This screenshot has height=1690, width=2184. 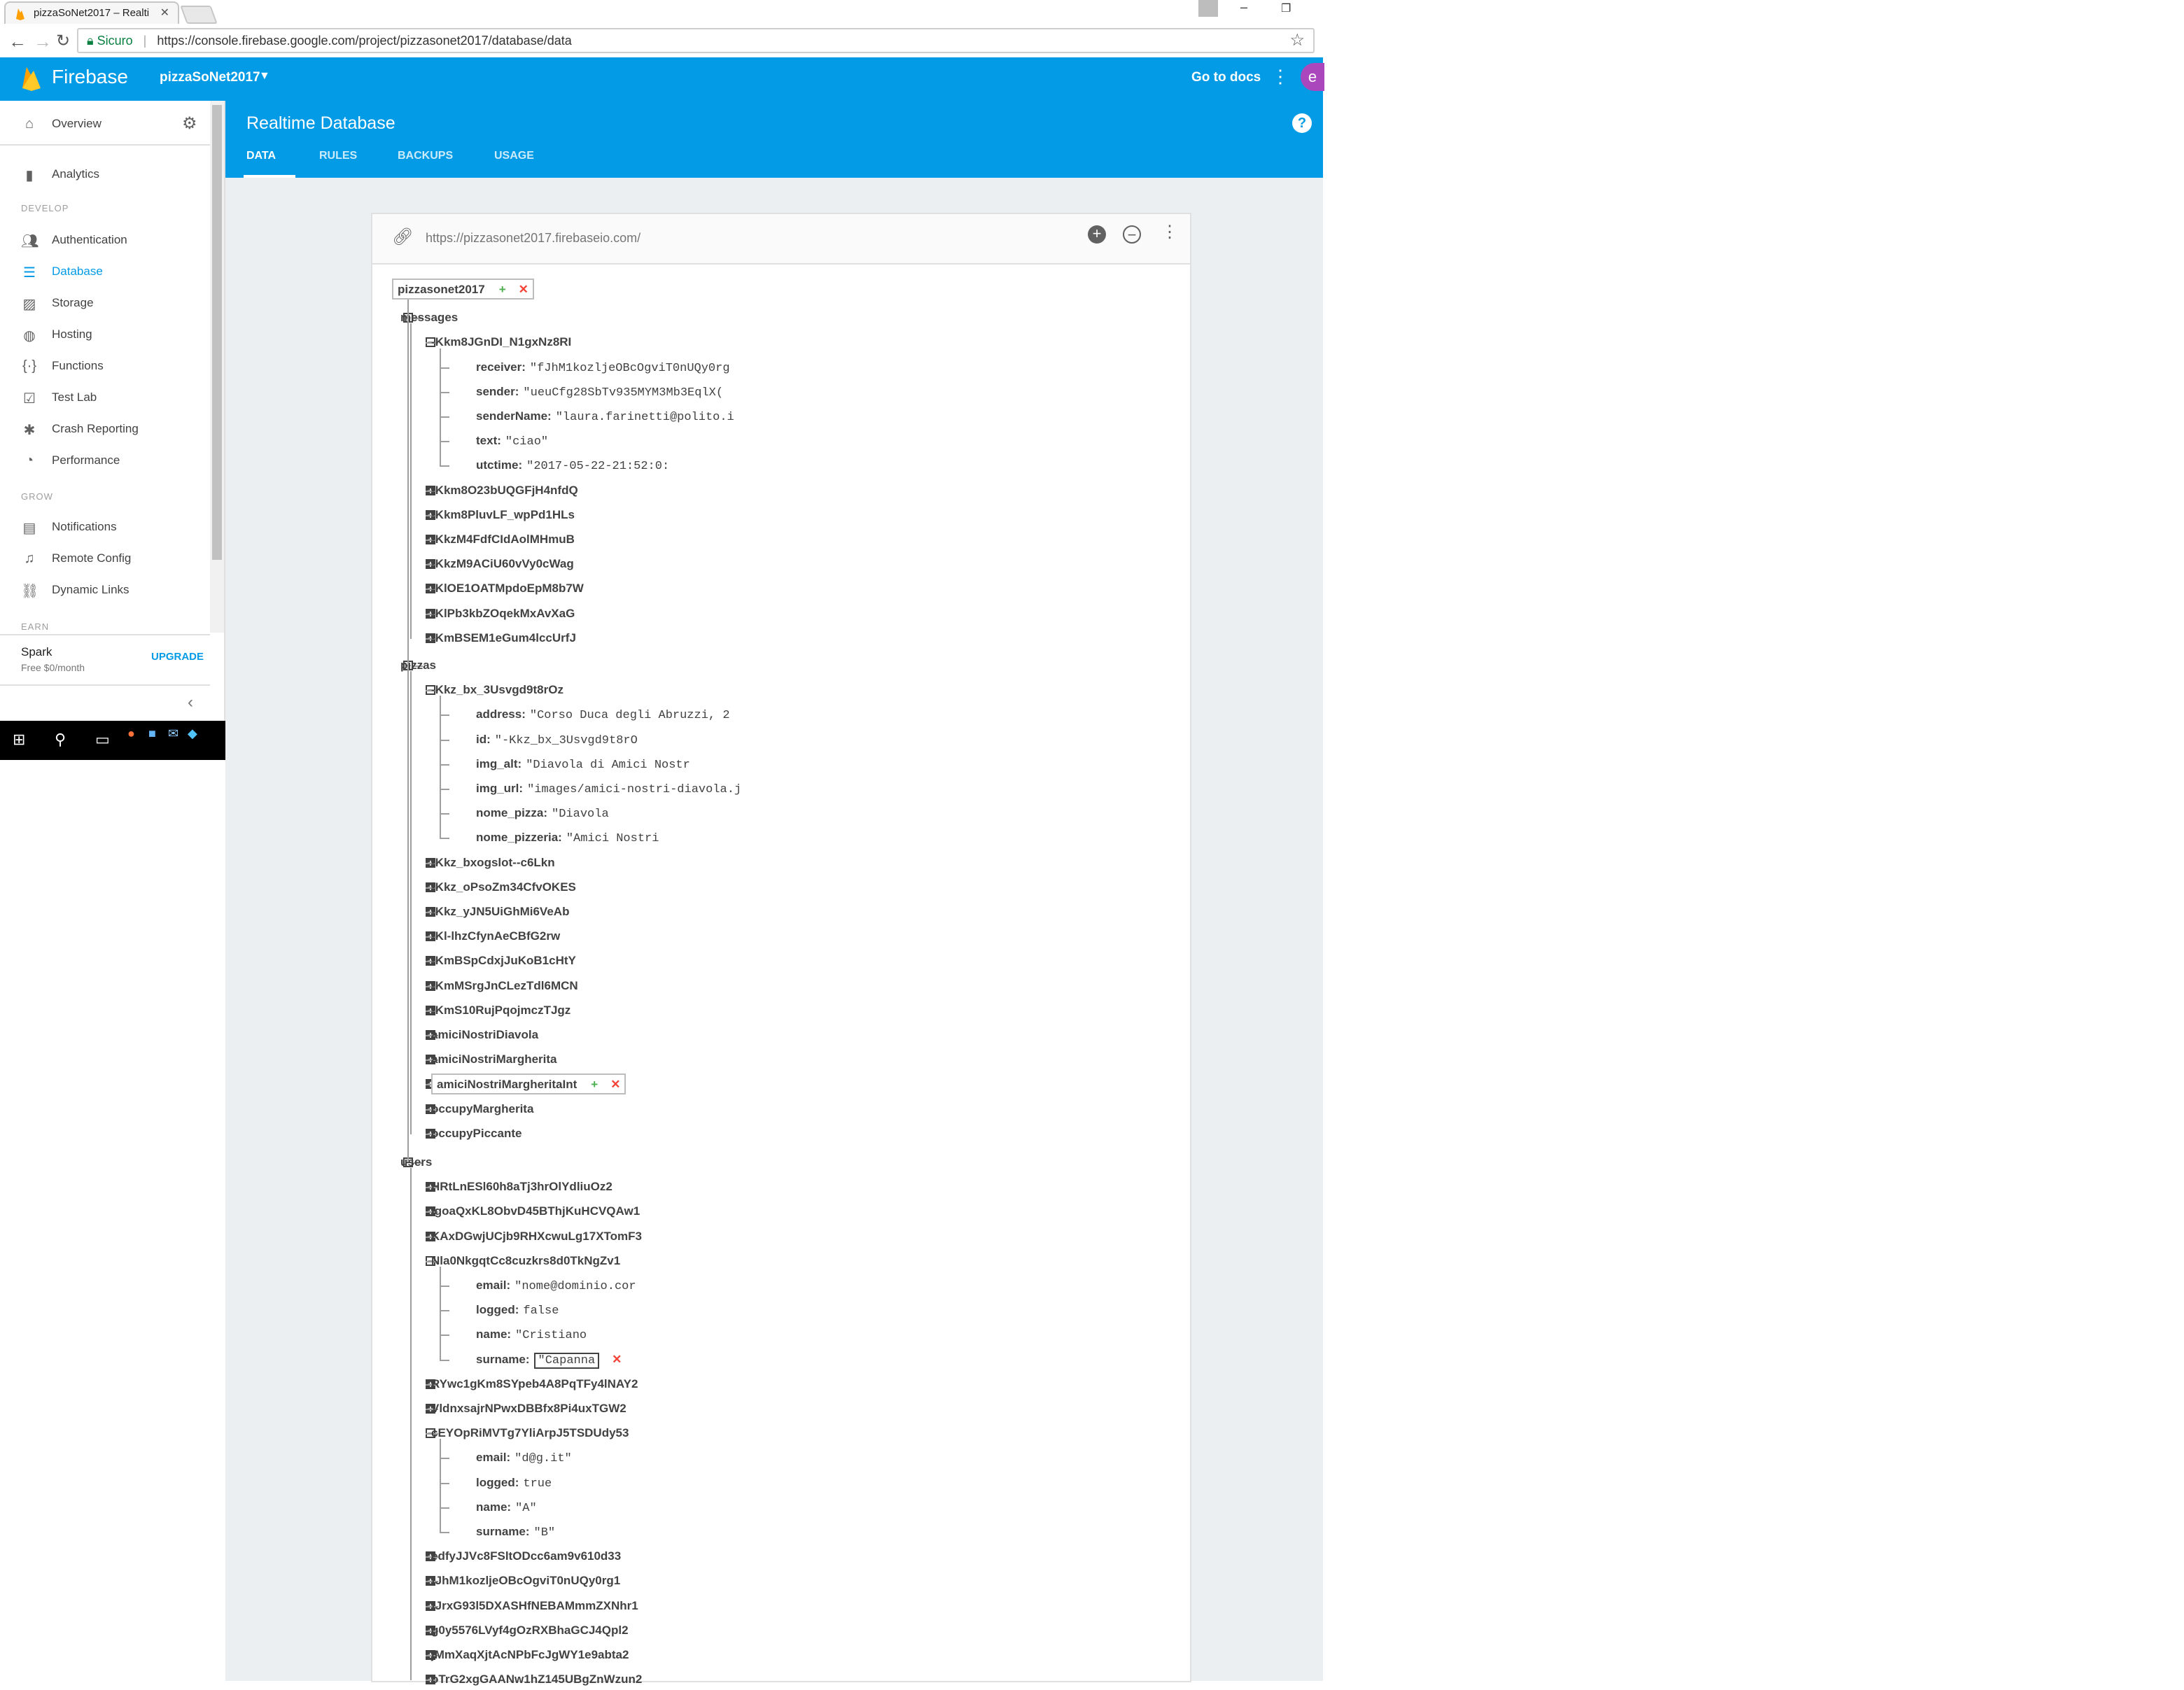 I want to click on node-key-row: -KmS10RujPqojmczTJgz, so click(x=500, y=1010).